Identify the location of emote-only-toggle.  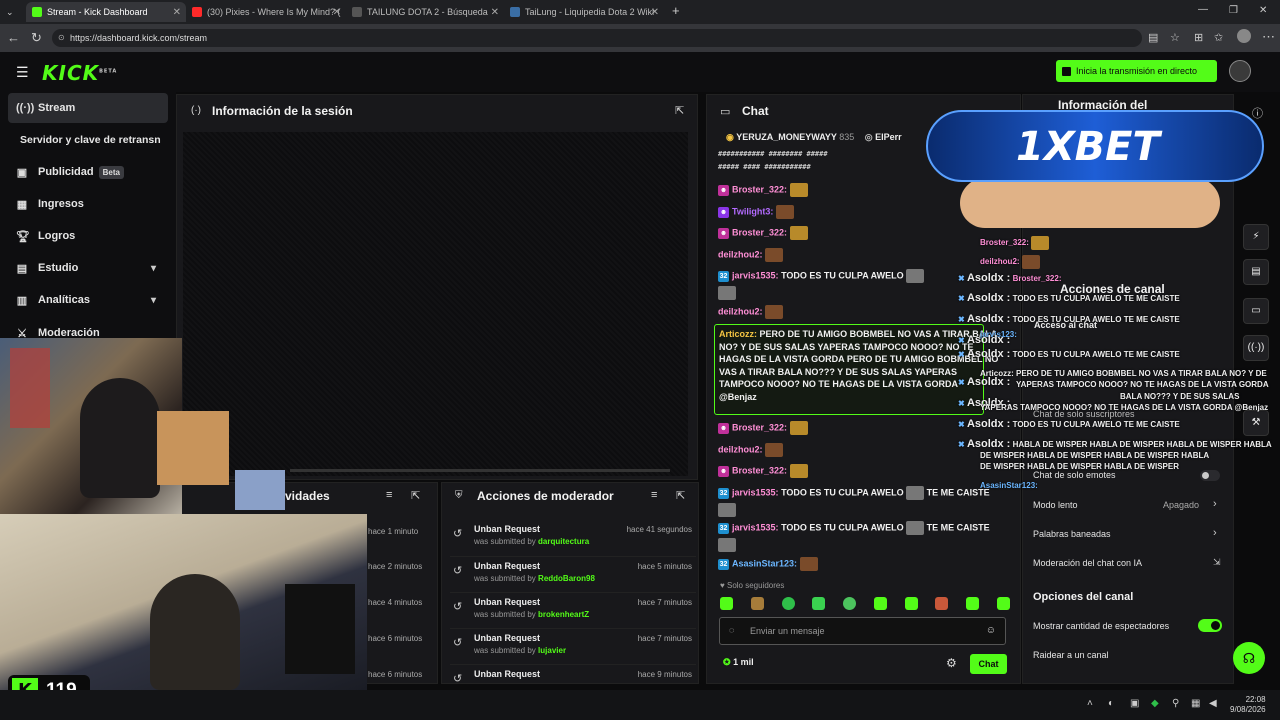
(1210, 475).